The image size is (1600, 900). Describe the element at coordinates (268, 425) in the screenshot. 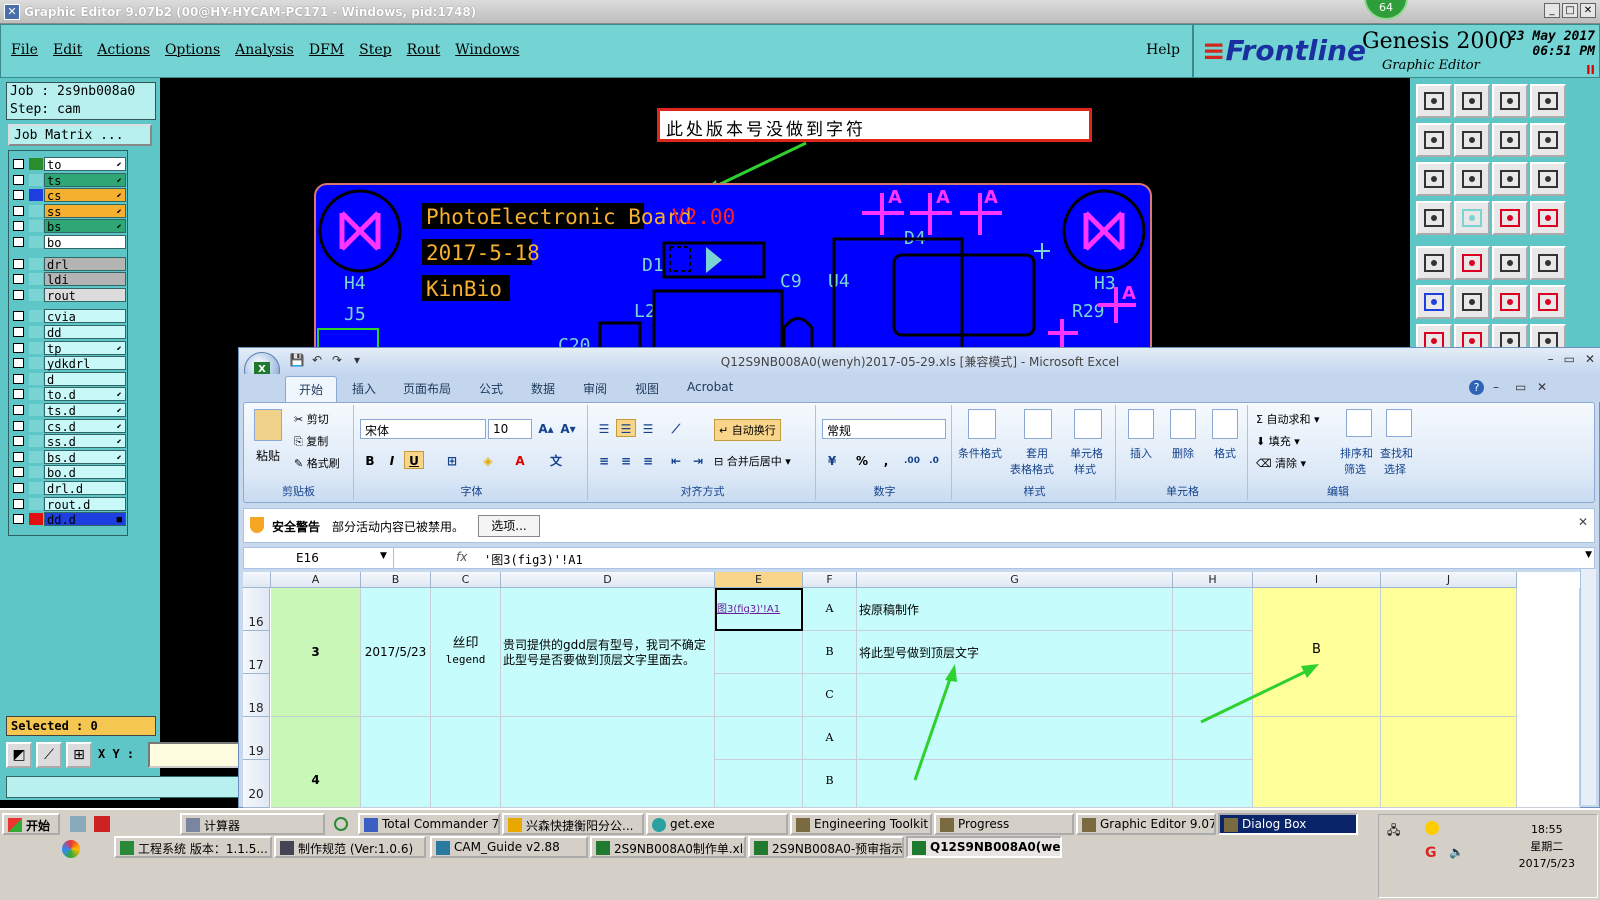

I see `paste-icon` at that location.